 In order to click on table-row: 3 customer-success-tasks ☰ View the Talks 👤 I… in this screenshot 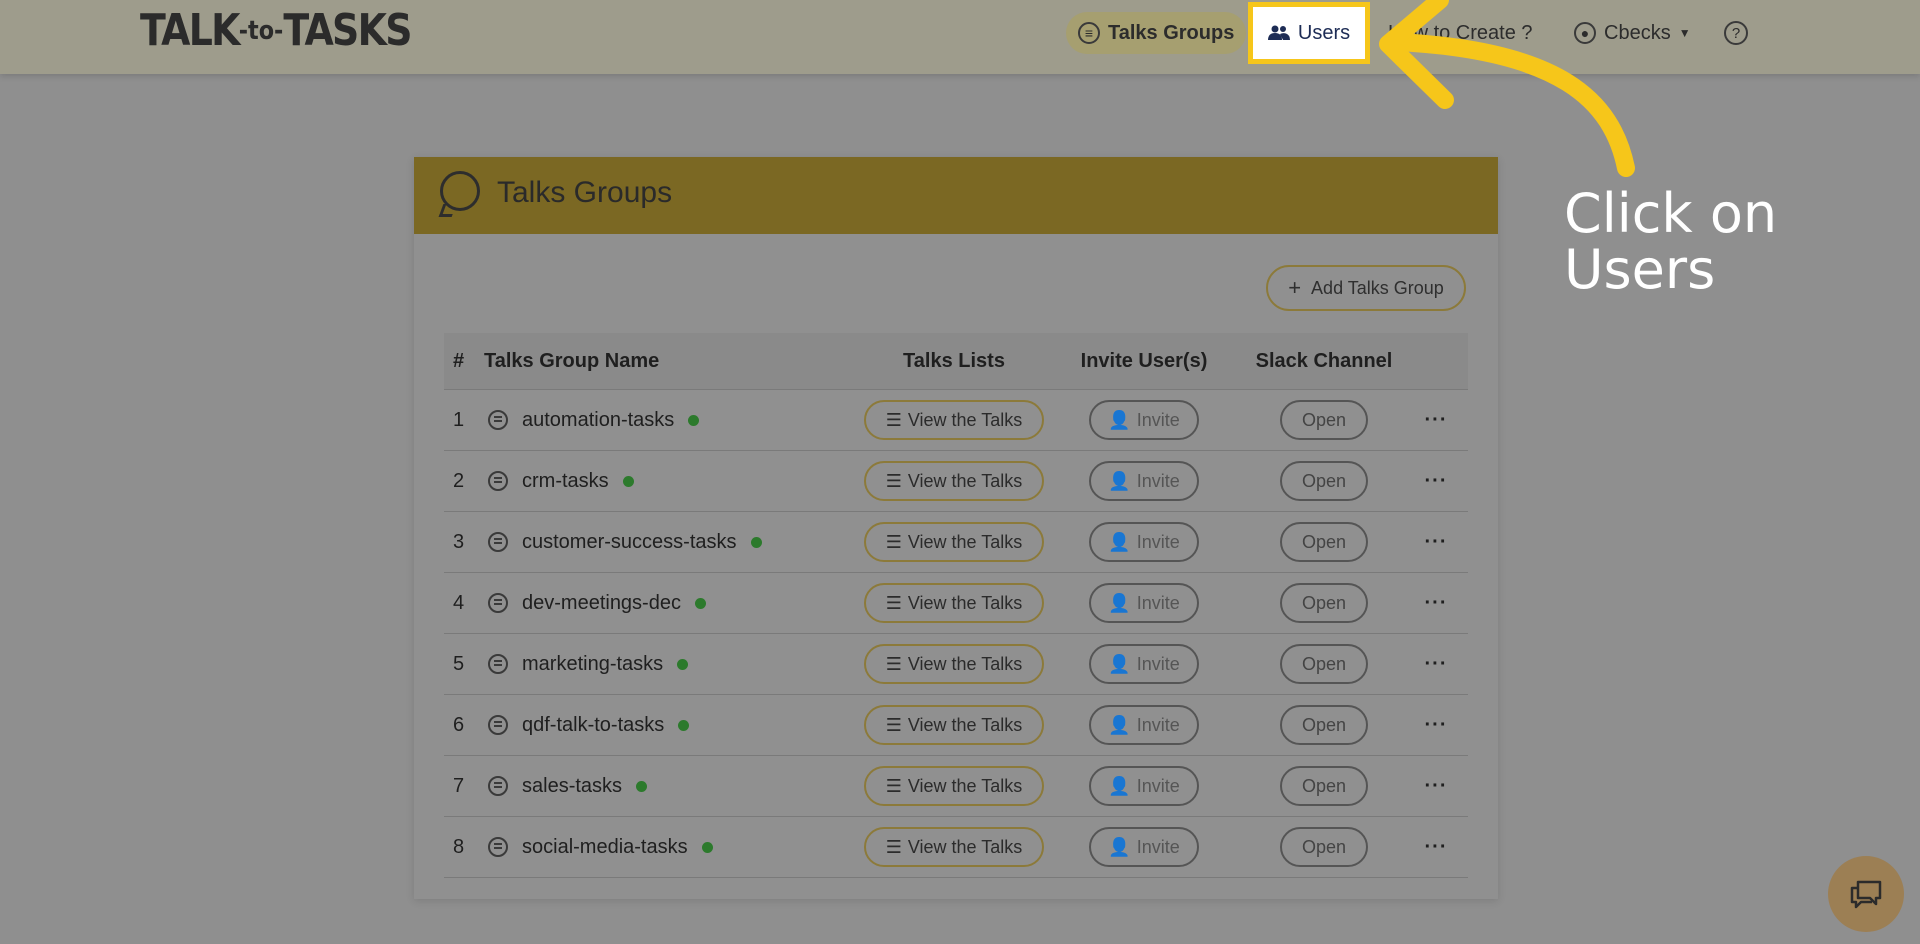, I will do `click(956, 542)`.